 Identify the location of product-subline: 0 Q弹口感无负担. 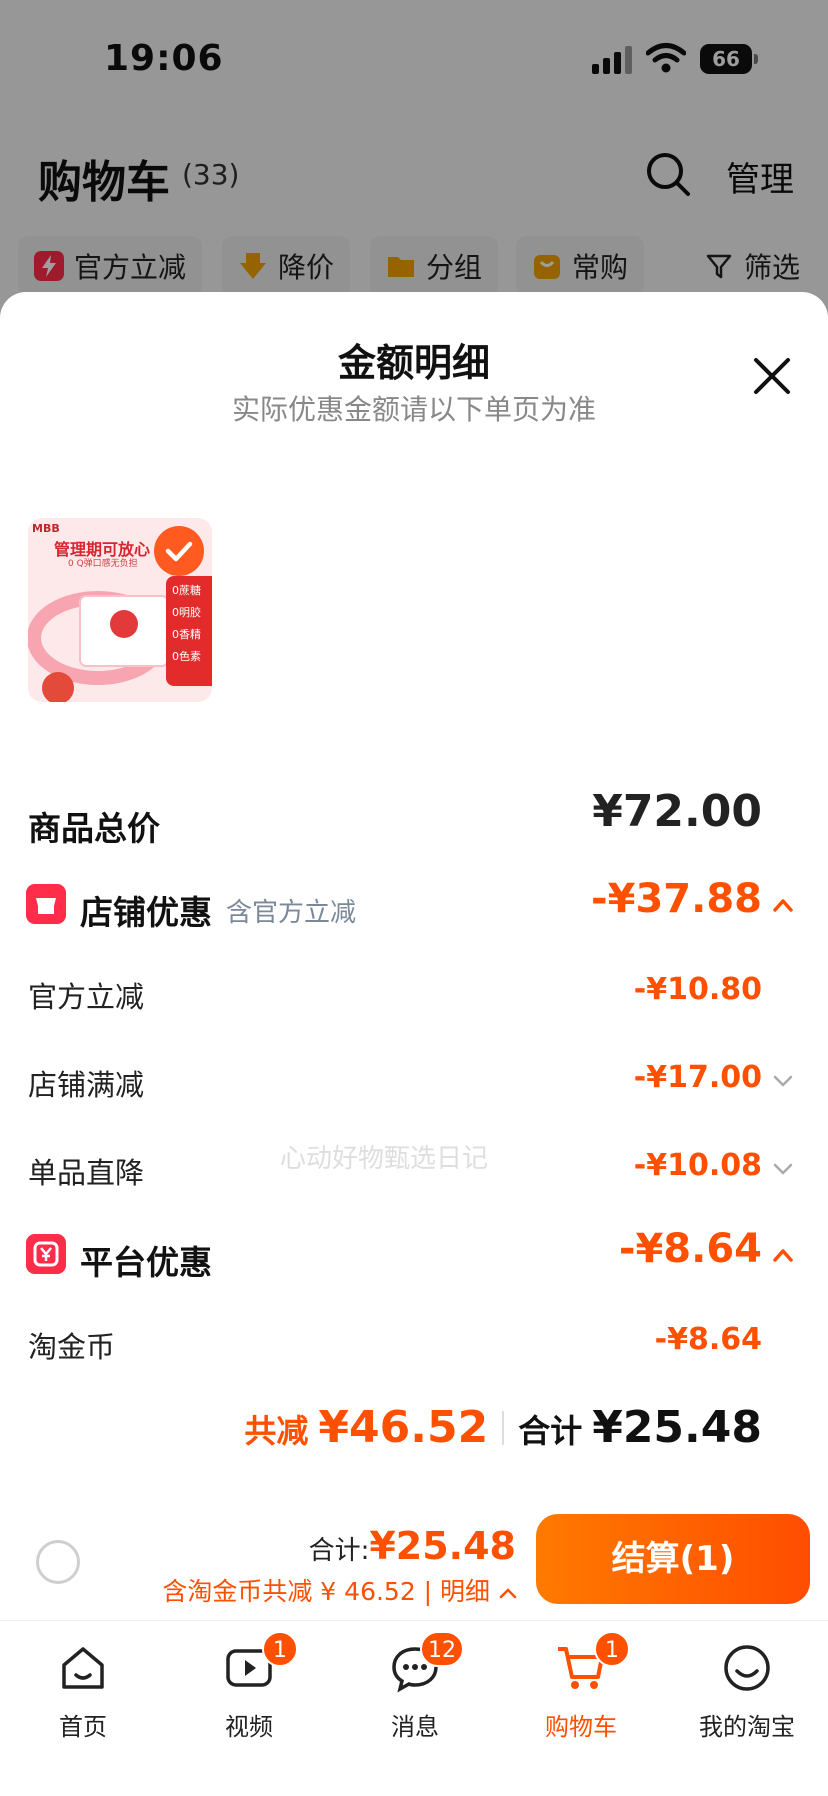
(103, 564).